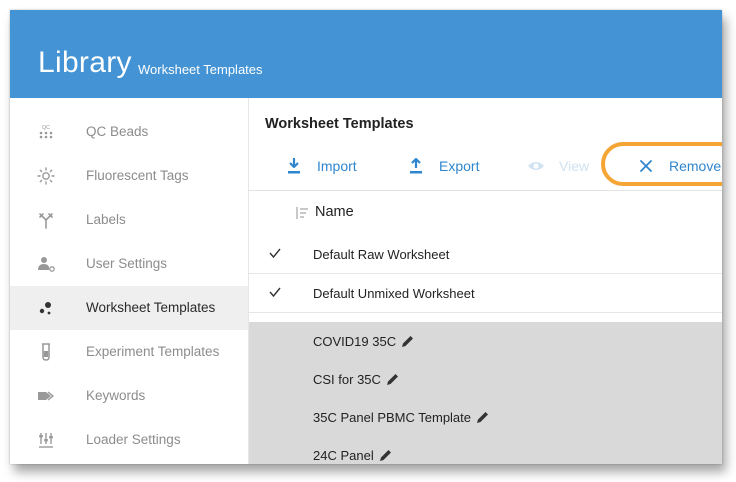 The height and width of the screenshot is (482, 736). What do you see at coordinates (459, 166) in the screenshot?
I see `export-label: Export` at bounding box center [459, 166].